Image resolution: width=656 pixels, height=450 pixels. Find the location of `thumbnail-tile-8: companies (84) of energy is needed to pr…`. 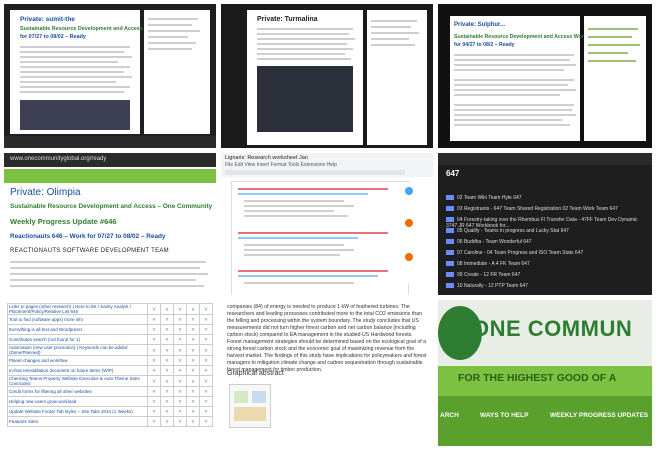

thumbnail-tile-8: companies (84) of energy is needed to pr… is located at coordinates (327, 373).